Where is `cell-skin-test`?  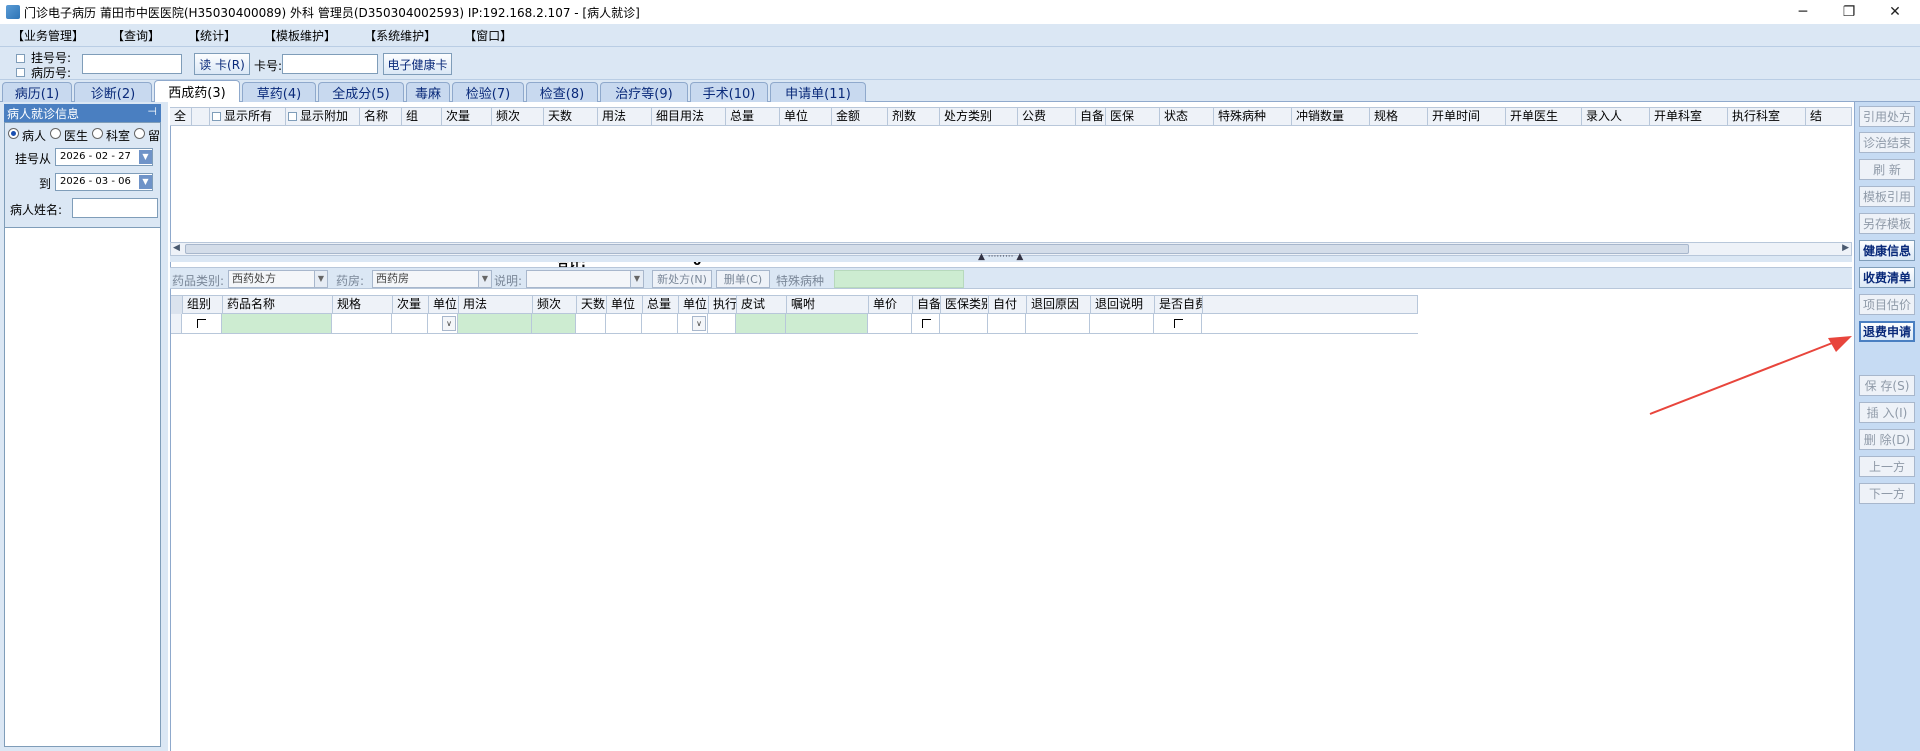 cell-skin-test is located at coordinates (761, 323).